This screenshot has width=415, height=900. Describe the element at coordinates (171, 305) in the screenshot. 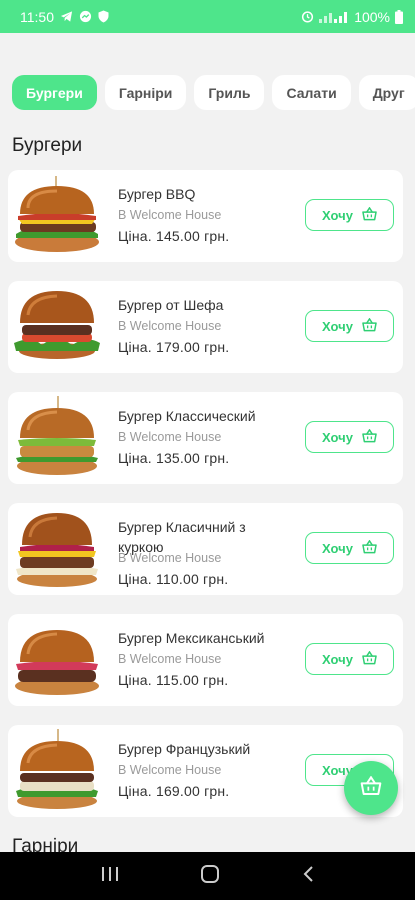

I see `product-name: Бургер от Шефа` at that location.